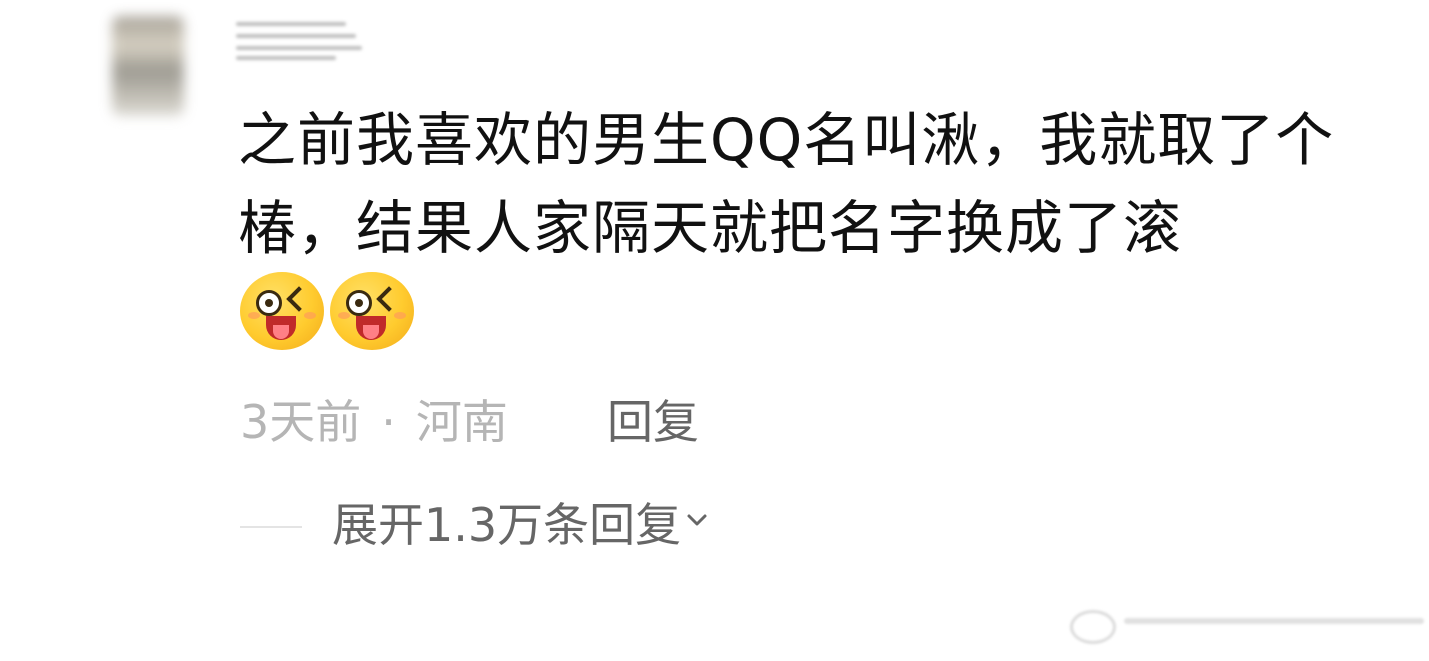 The width and height of the screenshot is (1429, 661). What do you see at coordinates (461, 422) in the screenshot?
I see `comment-location: 河南` at bounding box center [461, 422].